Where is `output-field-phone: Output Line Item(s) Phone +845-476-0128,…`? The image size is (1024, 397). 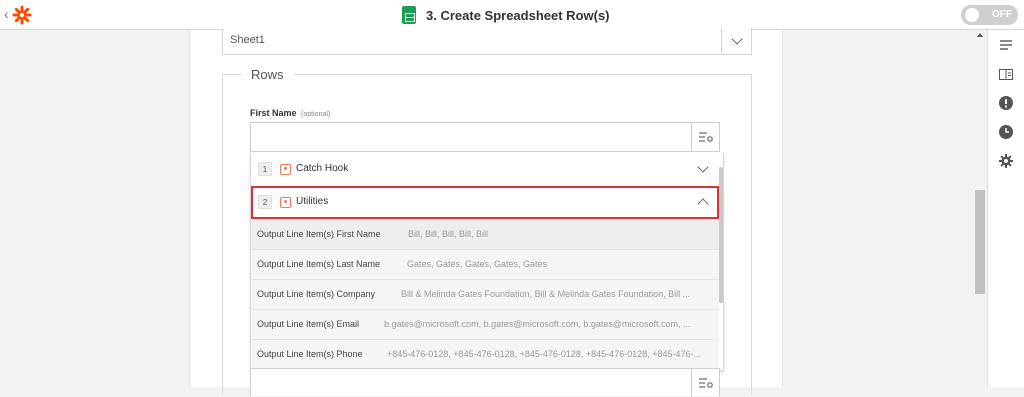 output-field-phone: Output Line Item(s) Phone +845-476-0128,… is located at coordinates (485, 354).